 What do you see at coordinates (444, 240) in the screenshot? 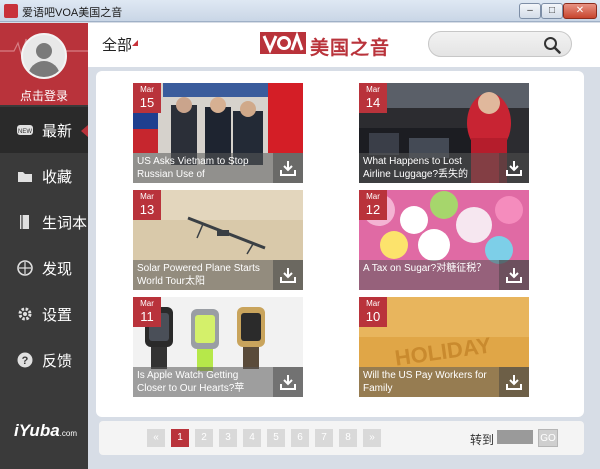
I see `article-card: Mar 12 A Tax on Sugar?对糖征税？` at bounding box center [444, 240].